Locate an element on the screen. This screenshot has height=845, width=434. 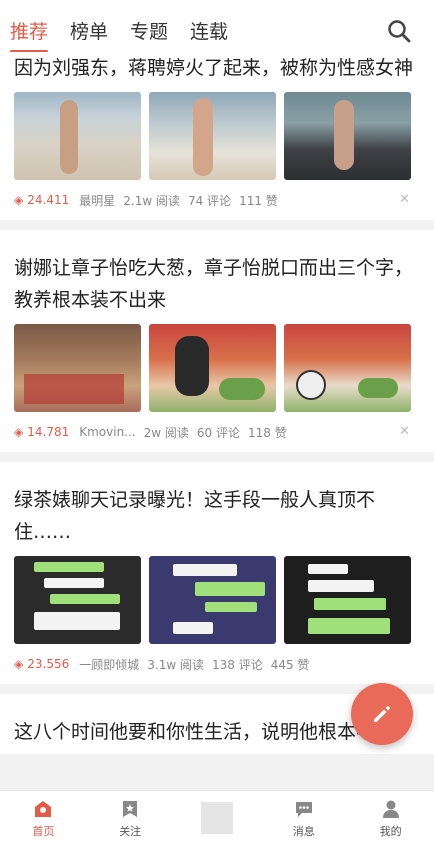
nav-follow: 关注 is located at coordinates (130, 818).